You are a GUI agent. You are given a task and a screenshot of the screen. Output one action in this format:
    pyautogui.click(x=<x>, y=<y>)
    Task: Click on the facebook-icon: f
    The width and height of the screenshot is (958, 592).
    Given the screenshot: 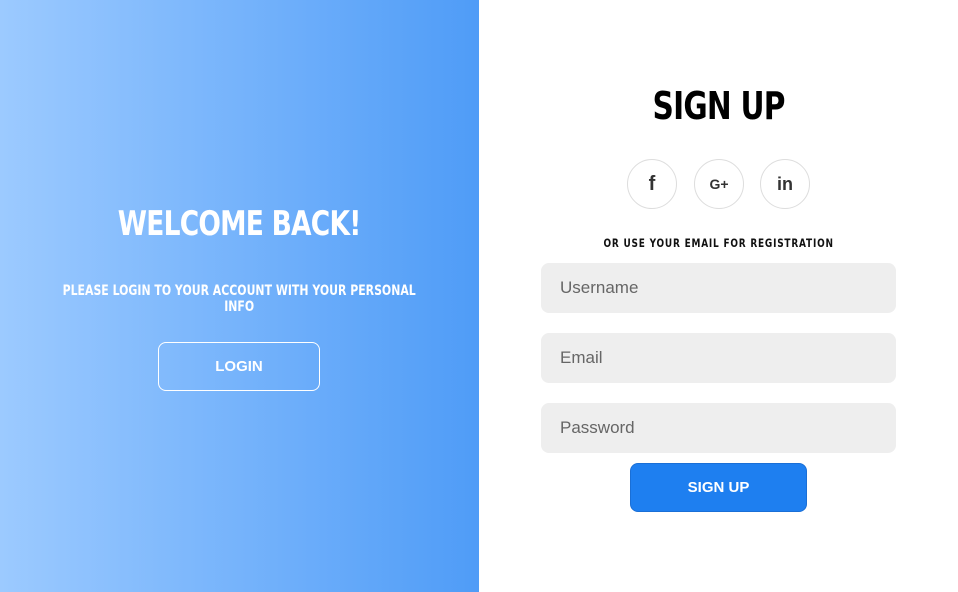 What is the action you would take?
    pyautogui.click(x=652, y=183)
    